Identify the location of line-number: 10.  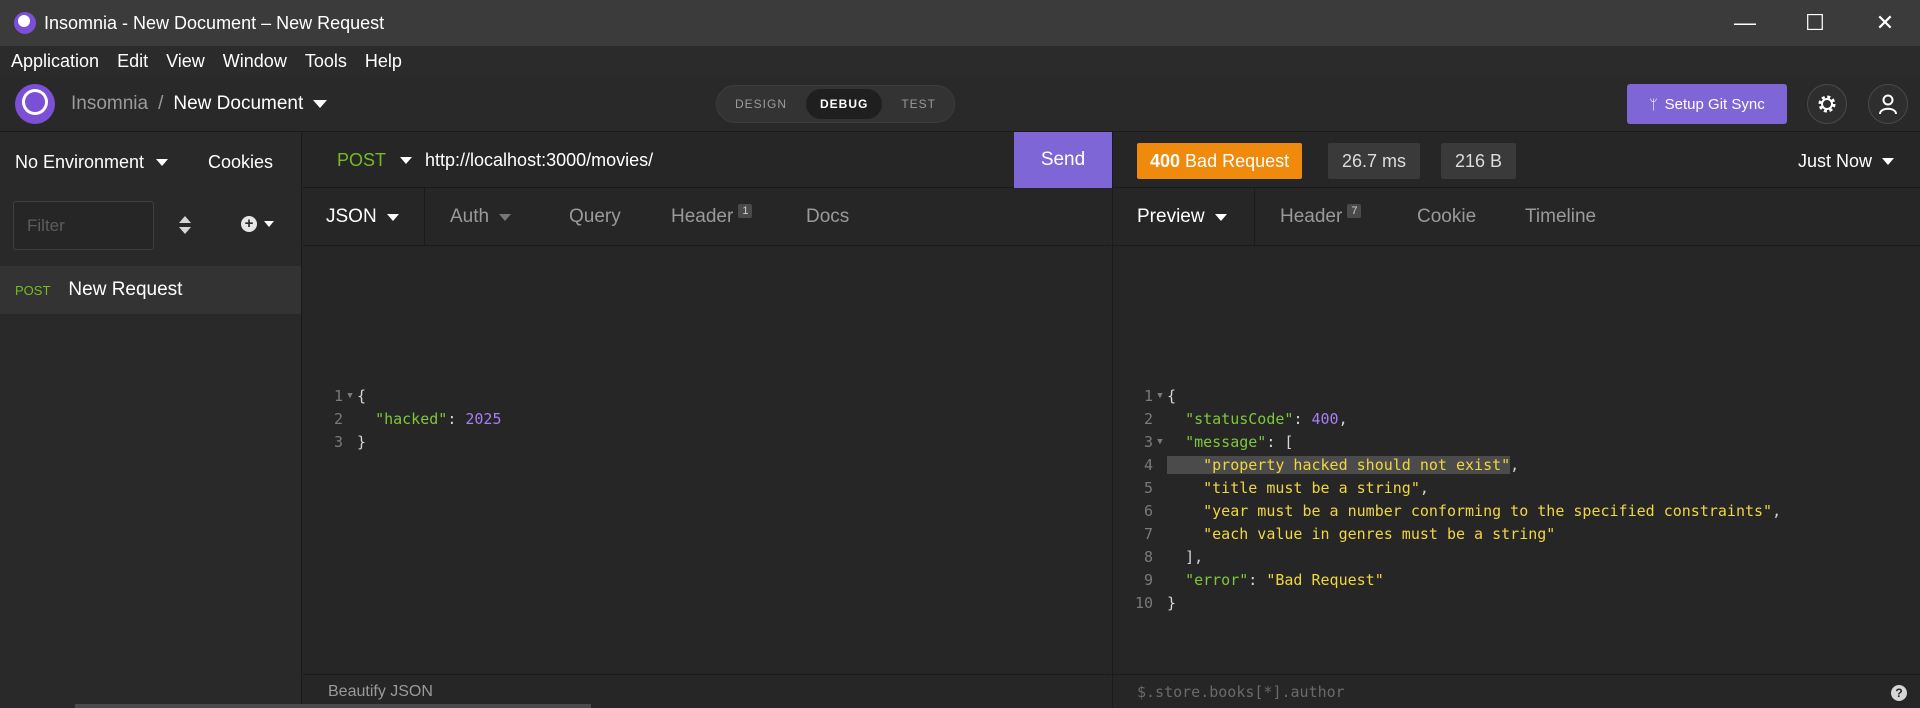
(1143, 602).